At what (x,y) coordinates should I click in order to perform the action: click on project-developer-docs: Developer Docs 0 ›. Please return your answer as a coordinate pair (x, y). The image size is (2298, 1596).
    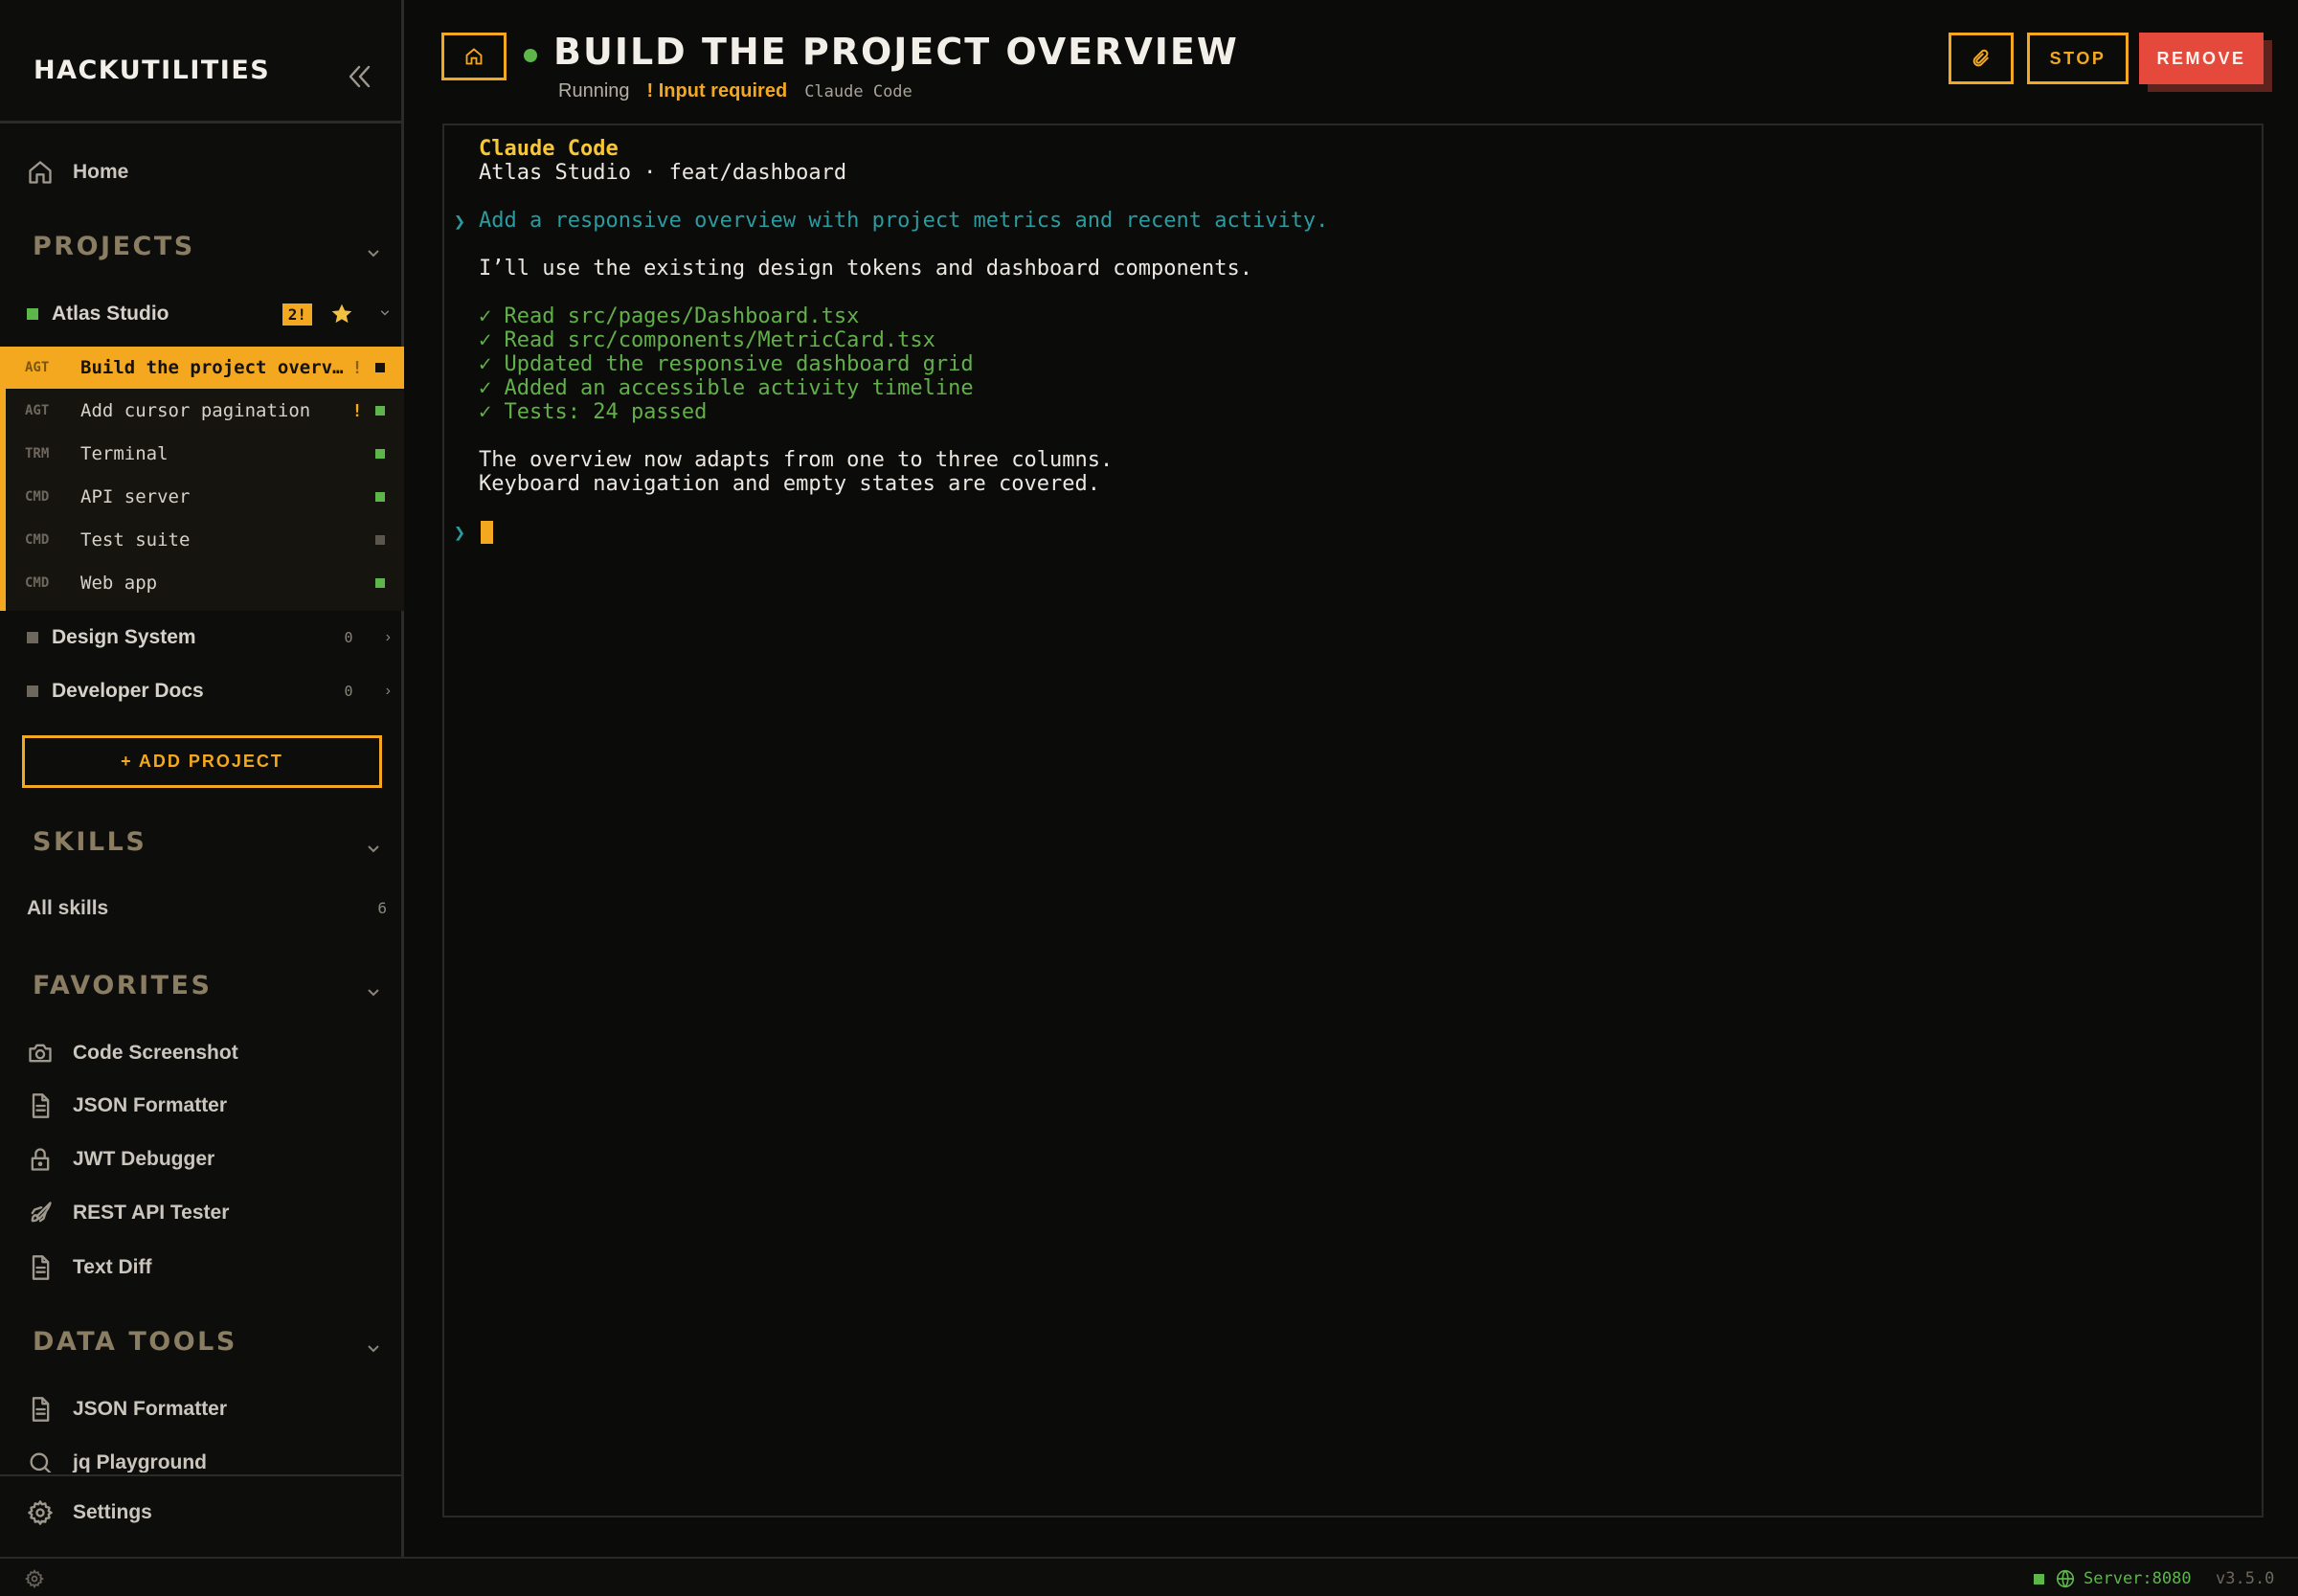
    Looking at the image, I should click on (209, 691).